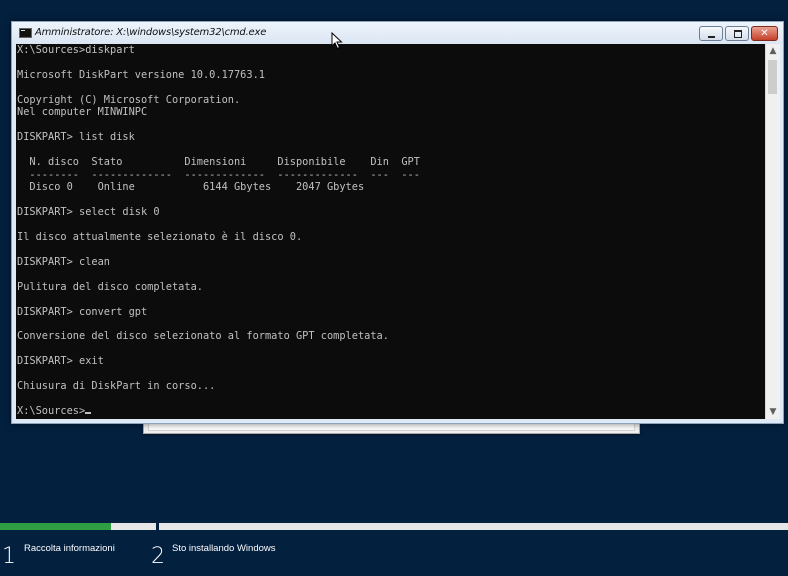  What do you see at coordinates (337, 41) in the screenshot?
I see `mouse-pointer-icon` at bounding box center [337, 41].